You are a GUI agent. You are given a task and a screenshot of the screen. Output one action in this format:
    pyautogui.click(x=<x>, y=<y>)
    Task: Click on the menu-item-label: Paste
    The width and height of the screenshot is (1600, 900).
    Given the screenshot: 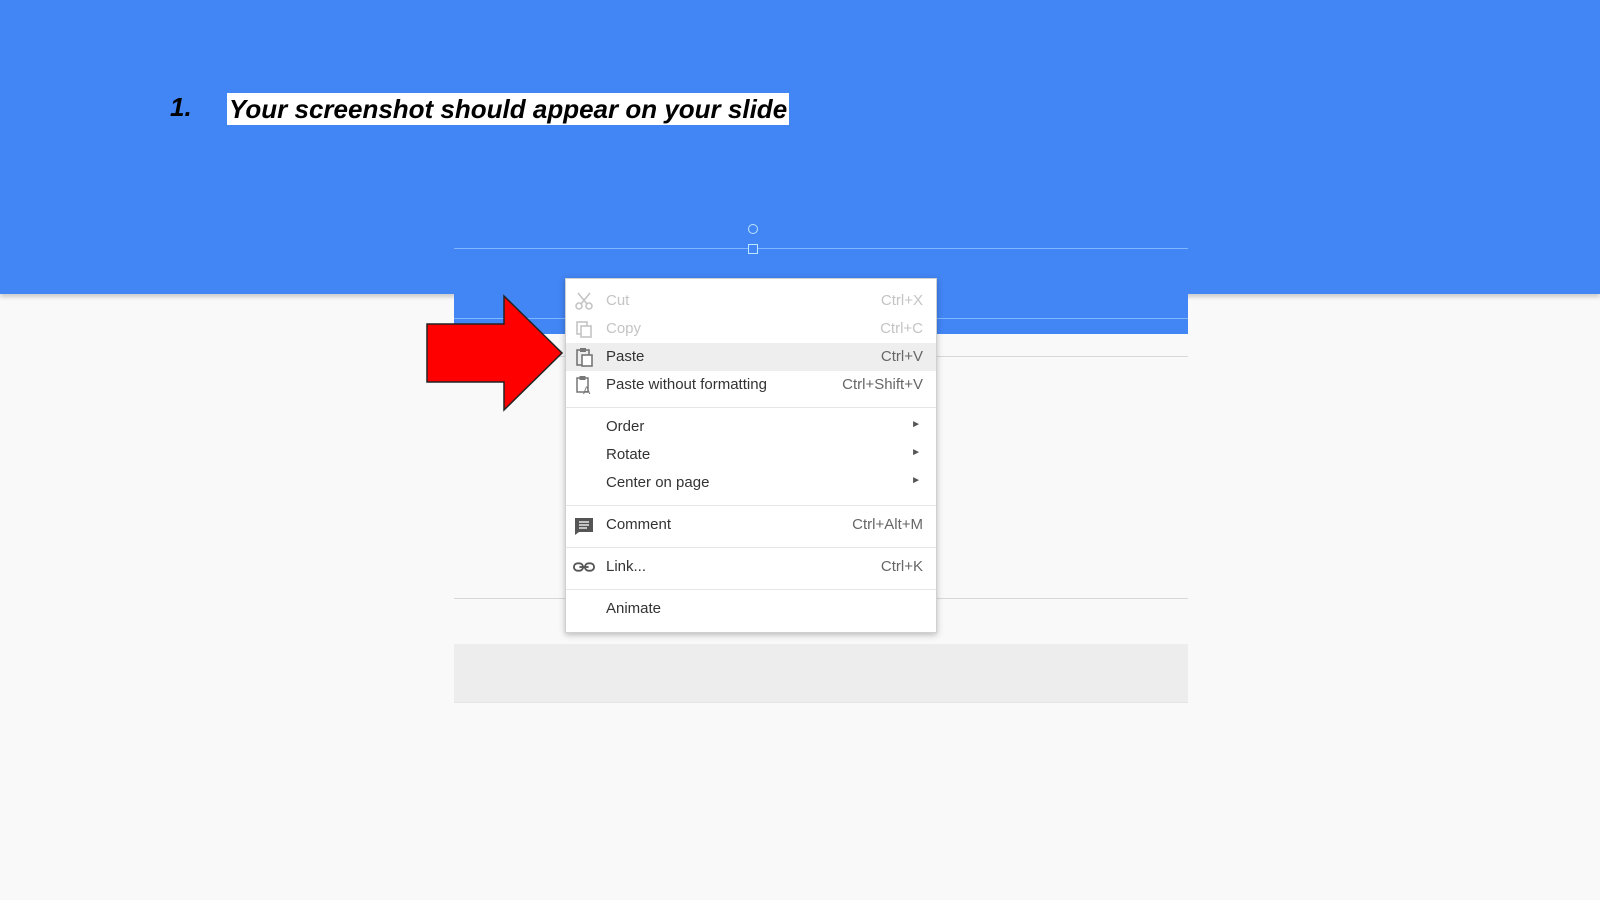 What is the action you would take?
    pyautogui.click(x=625, y=356)
    